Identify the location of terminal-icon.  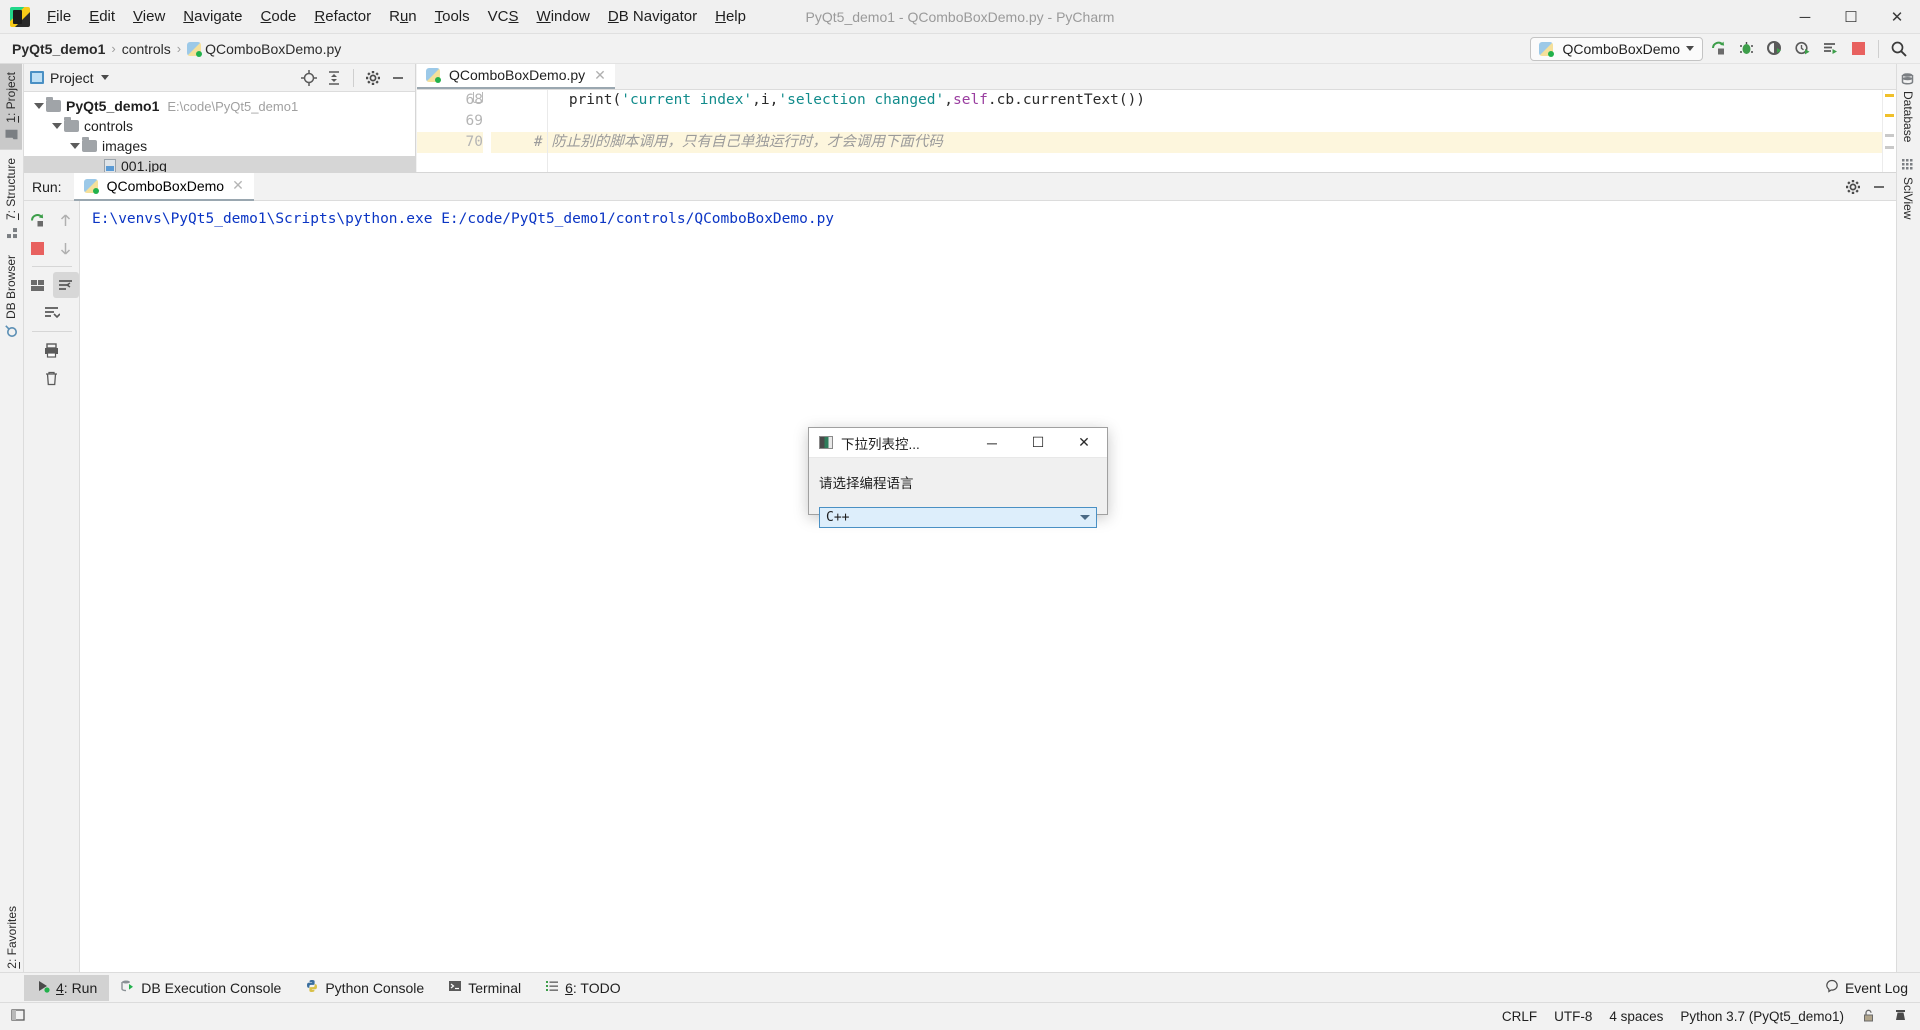
(455, 987).